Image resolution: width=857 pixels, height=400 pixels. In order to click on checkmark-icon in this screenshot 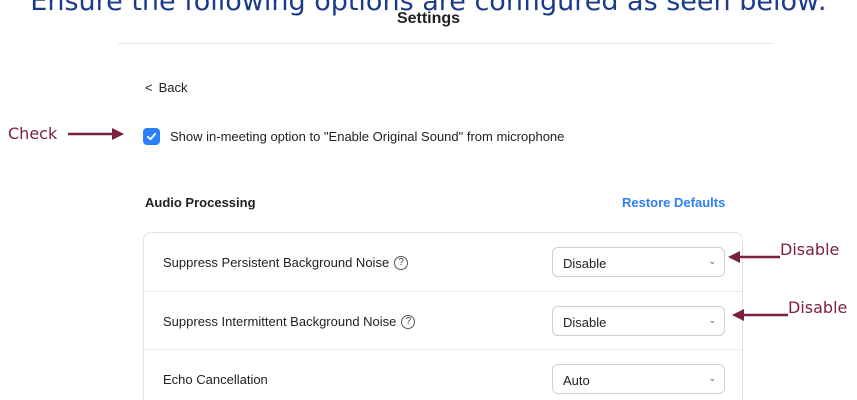, I will do `click(151, 136)`.